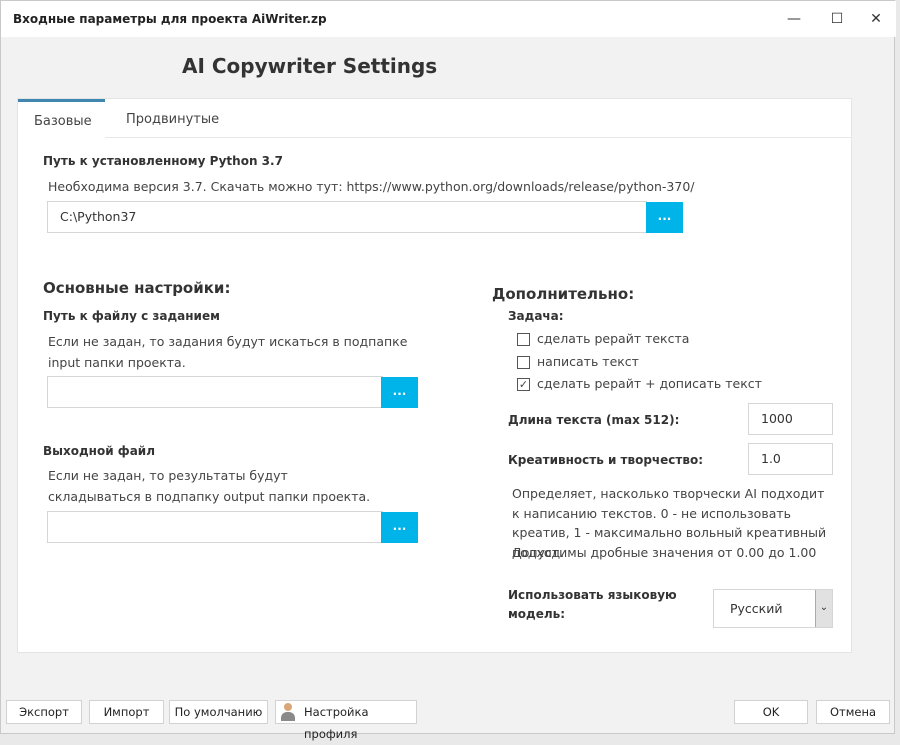 The height and width of the screenshot is (745, 900). I want to click on minimize-button: —, so click(794, 19).